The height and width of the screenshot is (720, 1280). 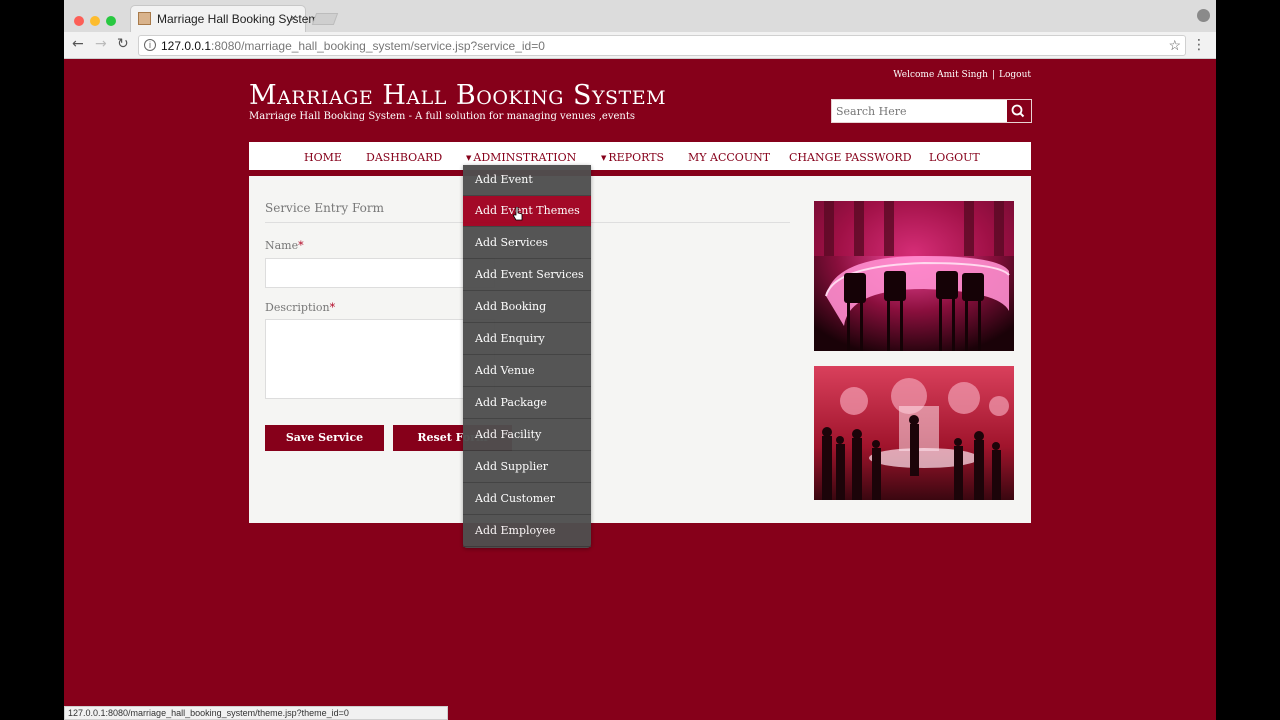 I want to click on site-title: Marriage Hall Booking System, so click(x=457, y=95).